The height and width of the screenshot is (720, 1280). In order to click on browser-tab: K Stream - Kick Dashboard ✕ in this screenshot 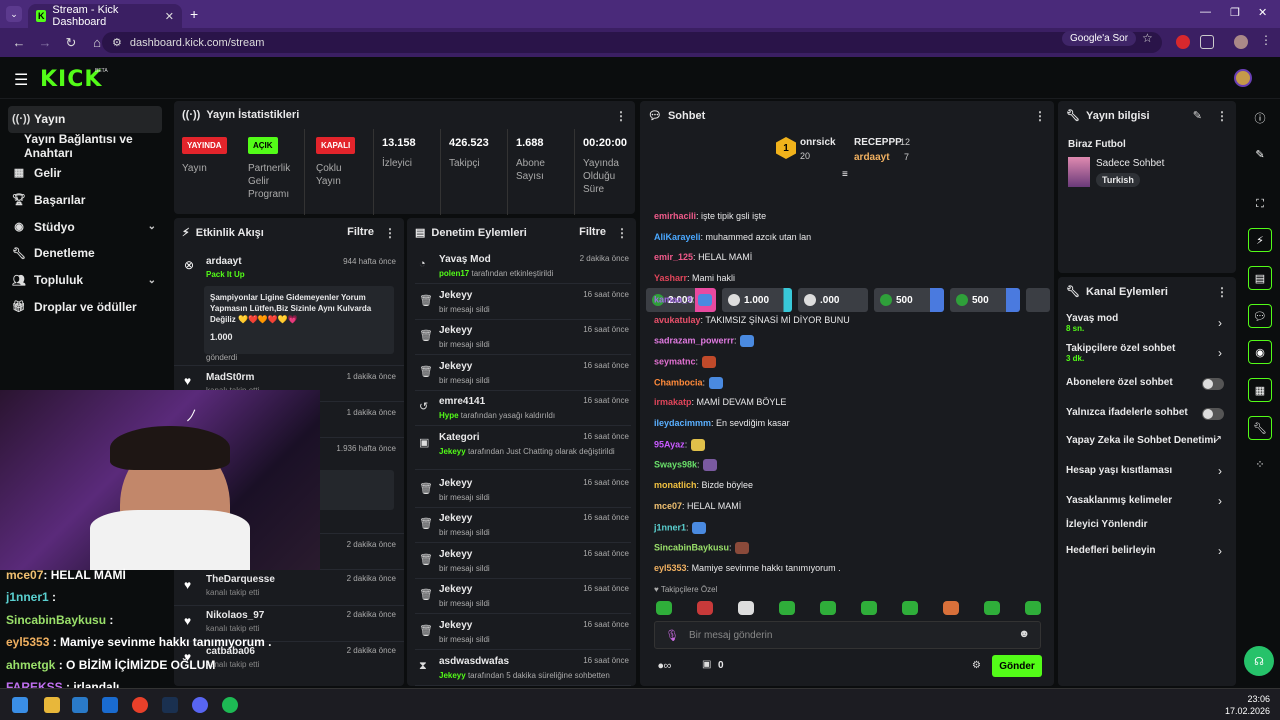, I will do `click(105, 16)`.